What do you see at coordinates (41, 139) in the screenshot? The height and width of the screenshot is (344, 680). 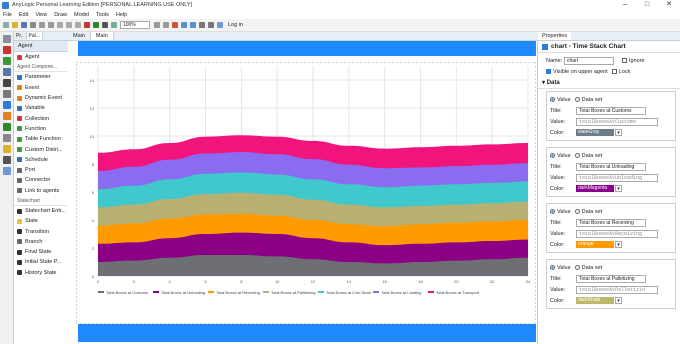 I see `palette-item-table-function: Table Function` at bounding box center [41, 139].